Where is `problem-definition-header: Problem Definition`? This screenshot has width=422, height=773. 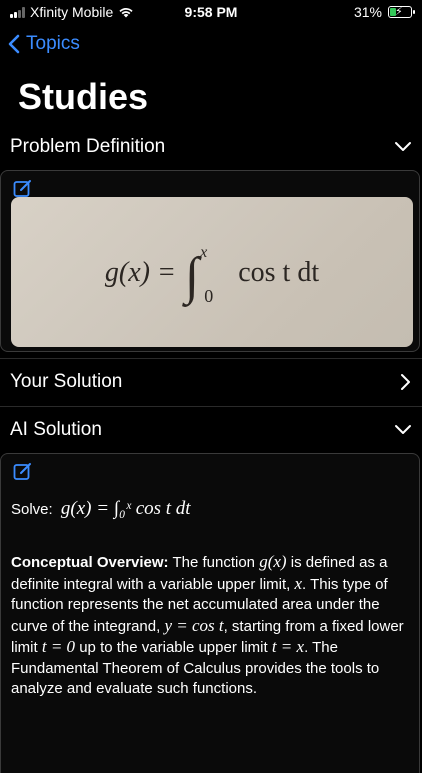 problem-definition-header: Problem Definition is located at coordinates (211, 147).